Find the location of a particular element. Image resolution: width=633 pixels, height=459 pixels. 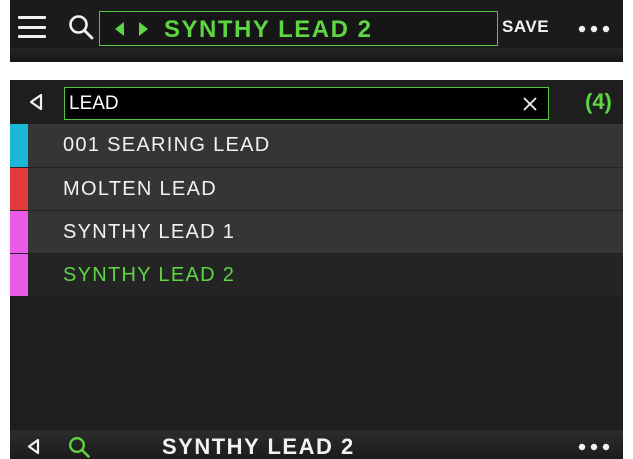

top-bar-shade is located at coordinates (316, 55).